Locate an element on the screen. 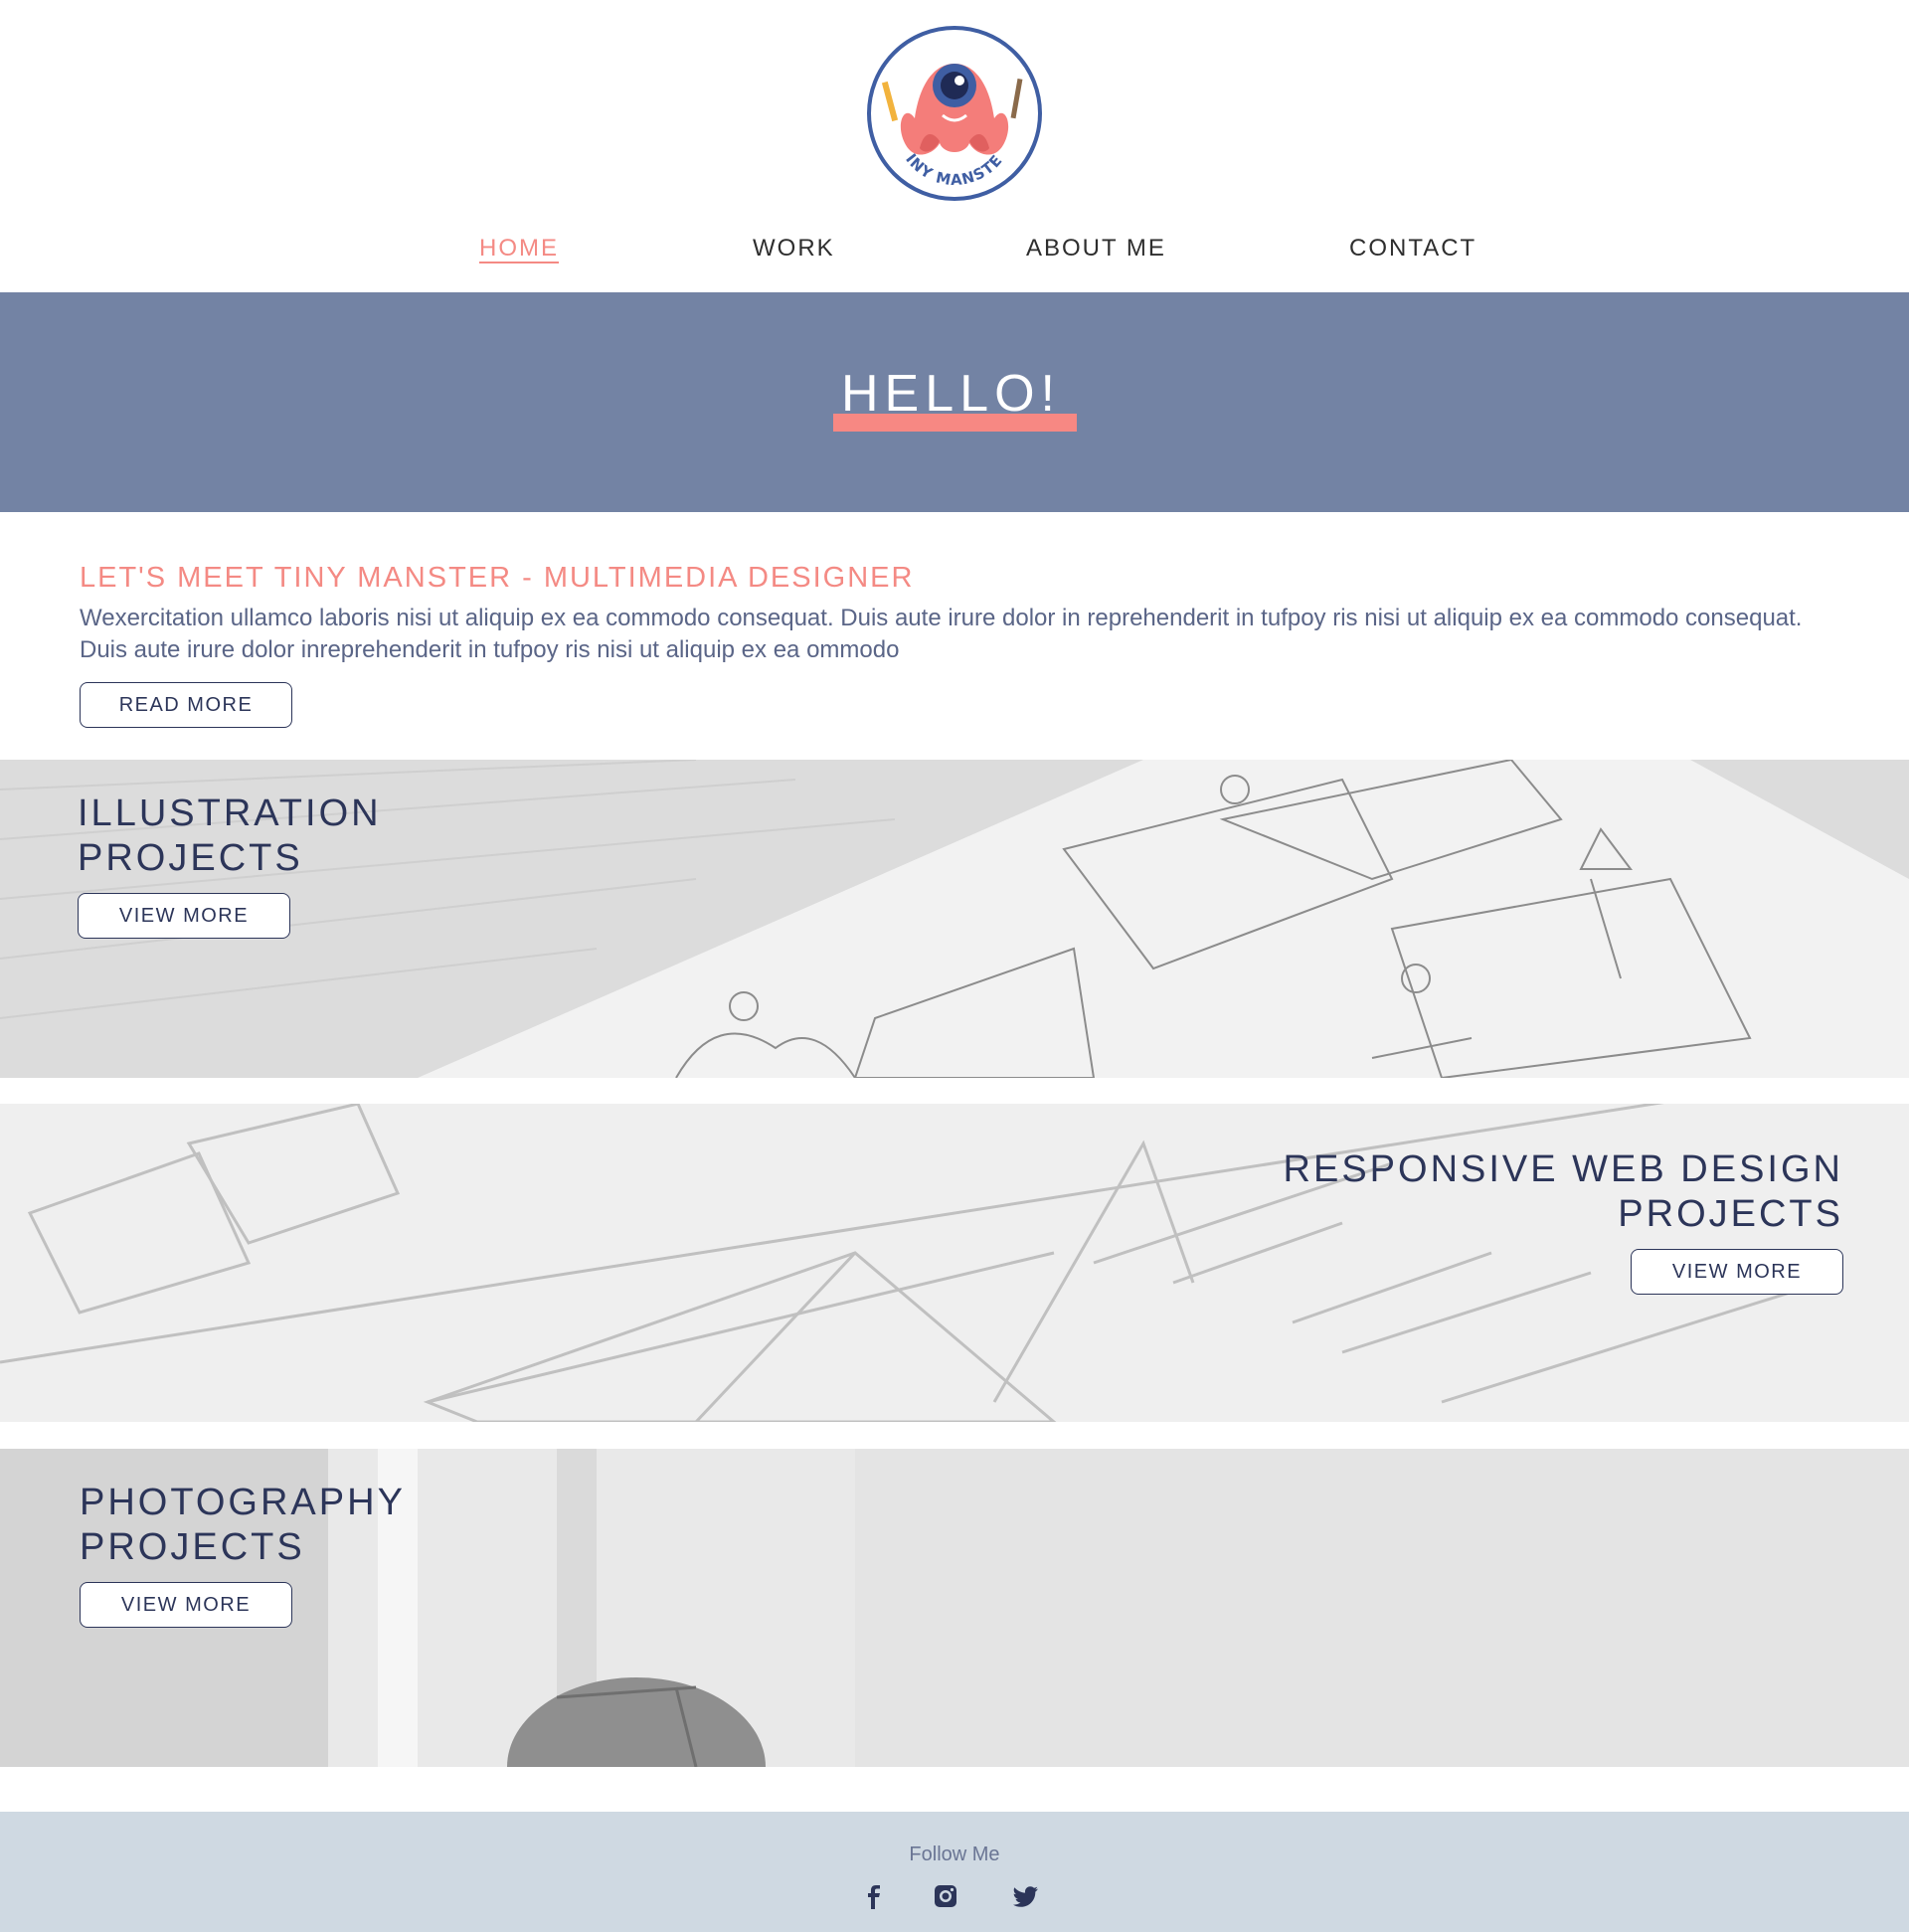 This screenshot has height=1932, width=1909. web-design-content: RESPONSIVE WEB DESIGN PROJECTS VIEW MORE is located at coordinates (1564, 1221).